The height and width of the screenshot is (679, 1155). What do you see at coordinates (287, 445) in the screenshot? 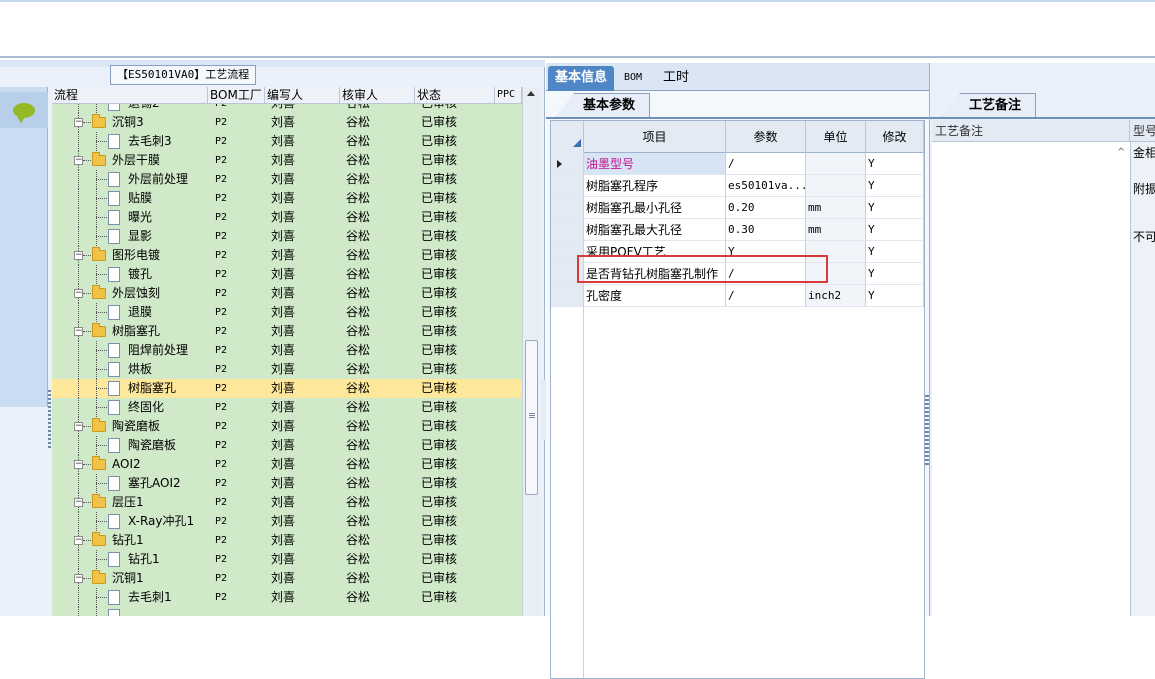
I see `tree-row: 陶瓷磨板 P2 刘喜 谷松 已审核` at bounding box center [287, 445].